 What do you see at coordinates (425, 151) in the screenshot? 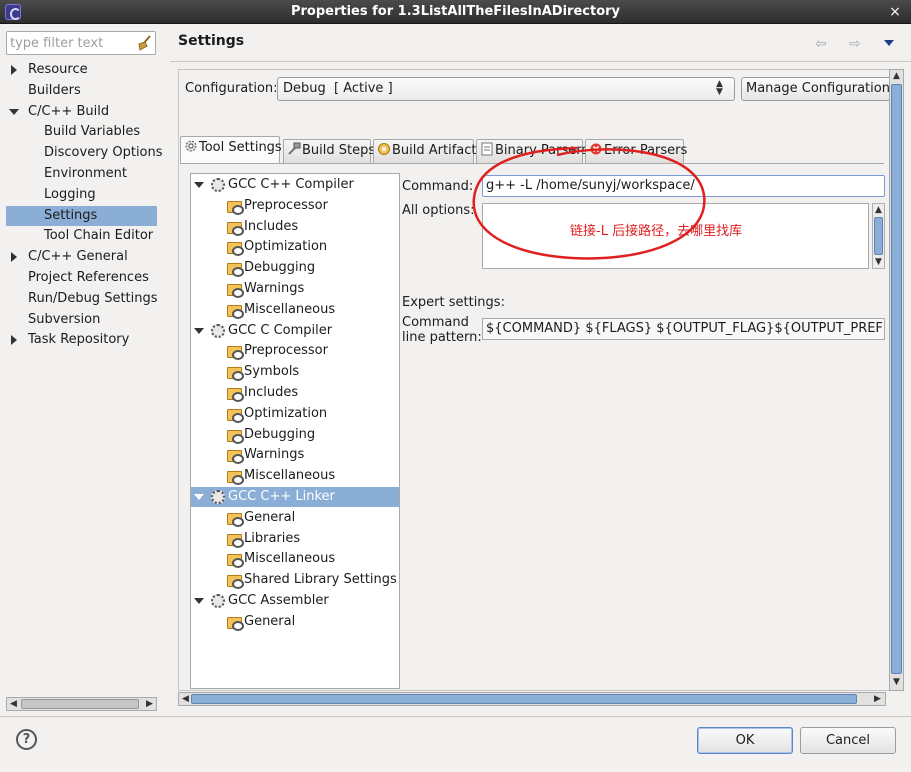
I see `tab-build-artifact: Build Artifact` at bounding box center [425, 151].